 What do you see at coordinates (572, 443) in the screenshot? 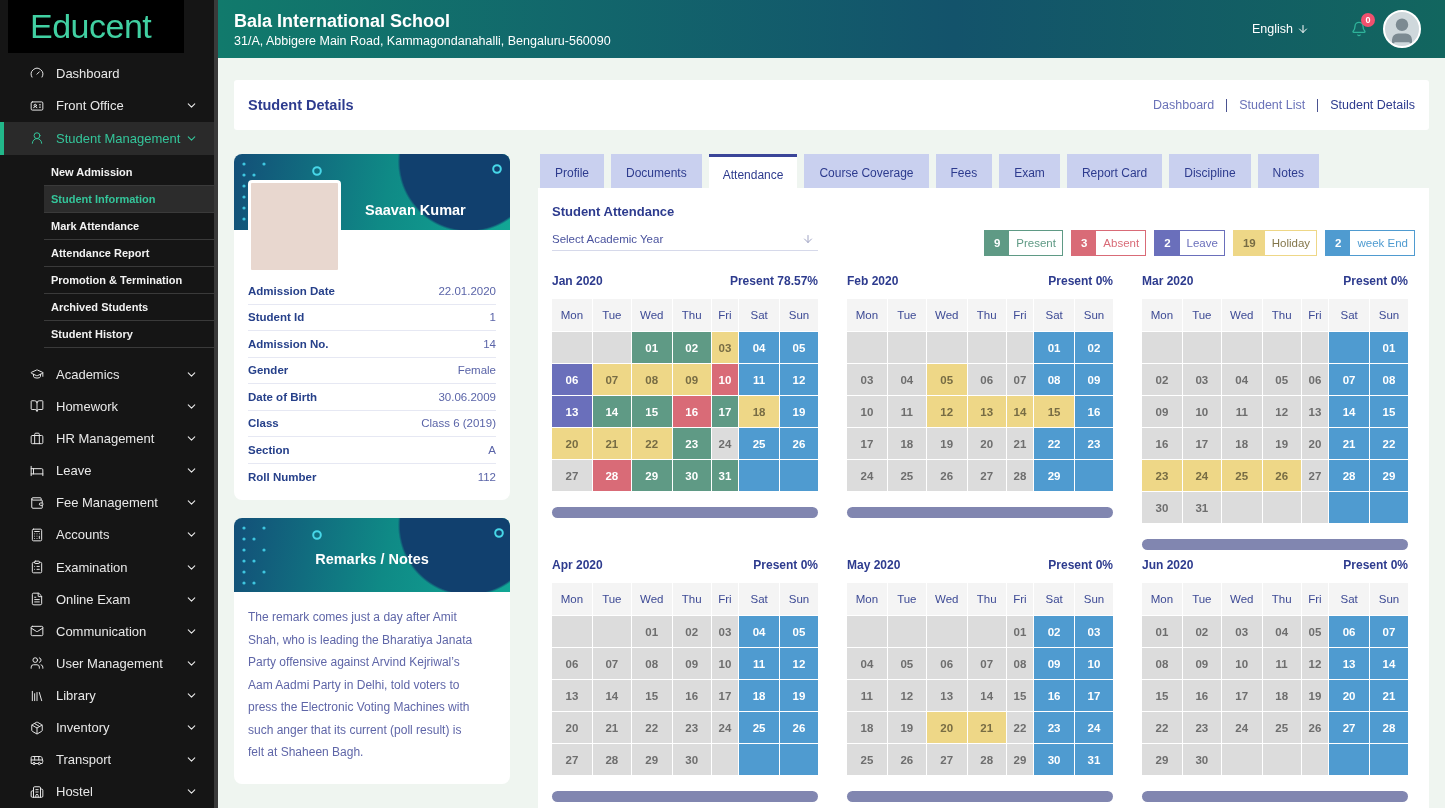
I see `day-cell: 20` at bounding box center [572, 443].